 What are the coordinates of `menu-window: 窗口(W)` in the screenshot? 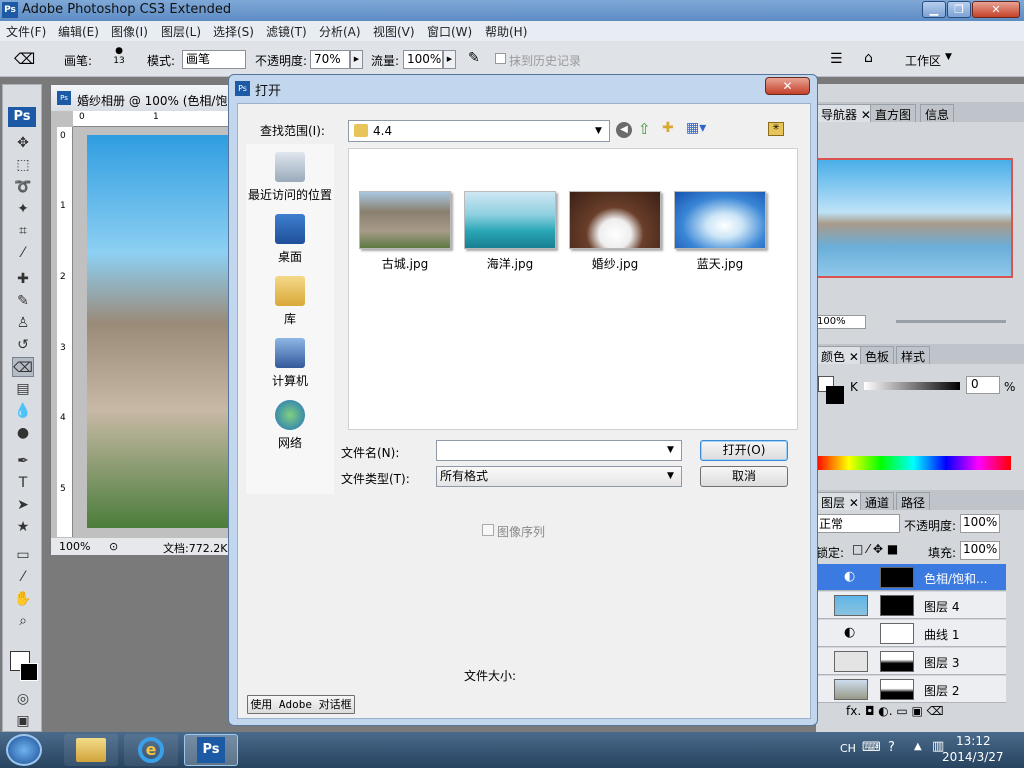 It's located at (449, 31).